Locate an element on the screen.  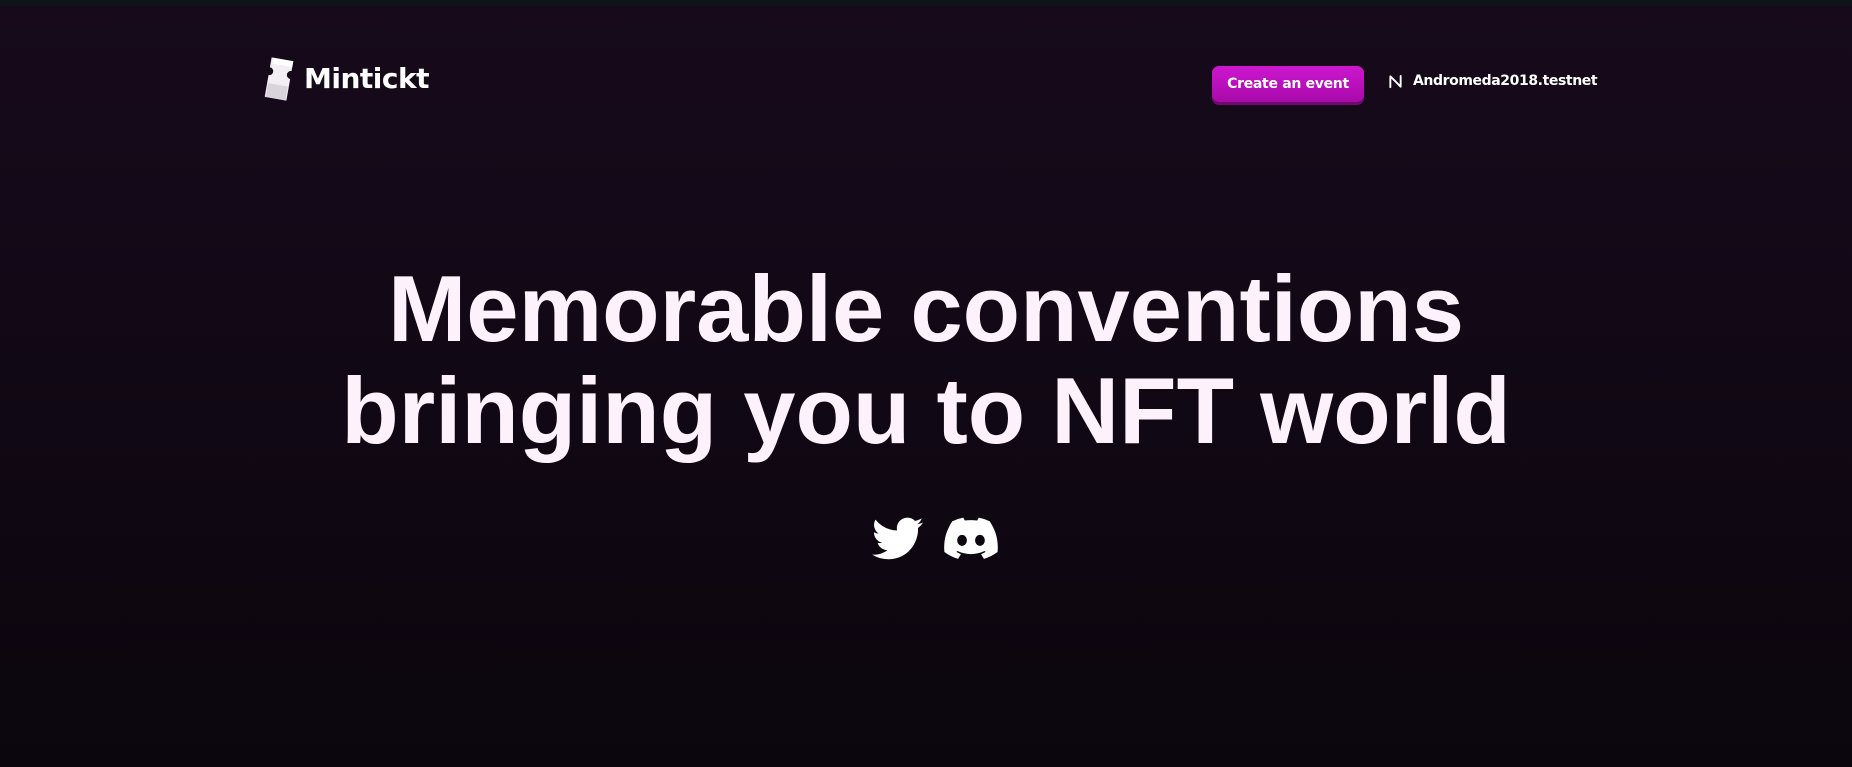
hero-title-line-1: Memorable conventions is located at coordinates (926, 308).